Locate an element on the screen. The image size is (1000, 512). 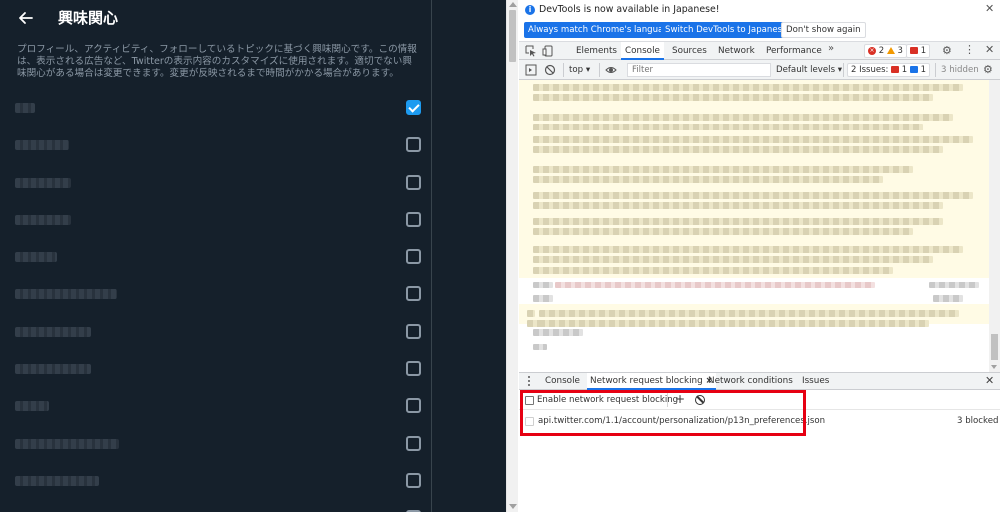
device-toolbar-icon is located at coordinates (548, 51).